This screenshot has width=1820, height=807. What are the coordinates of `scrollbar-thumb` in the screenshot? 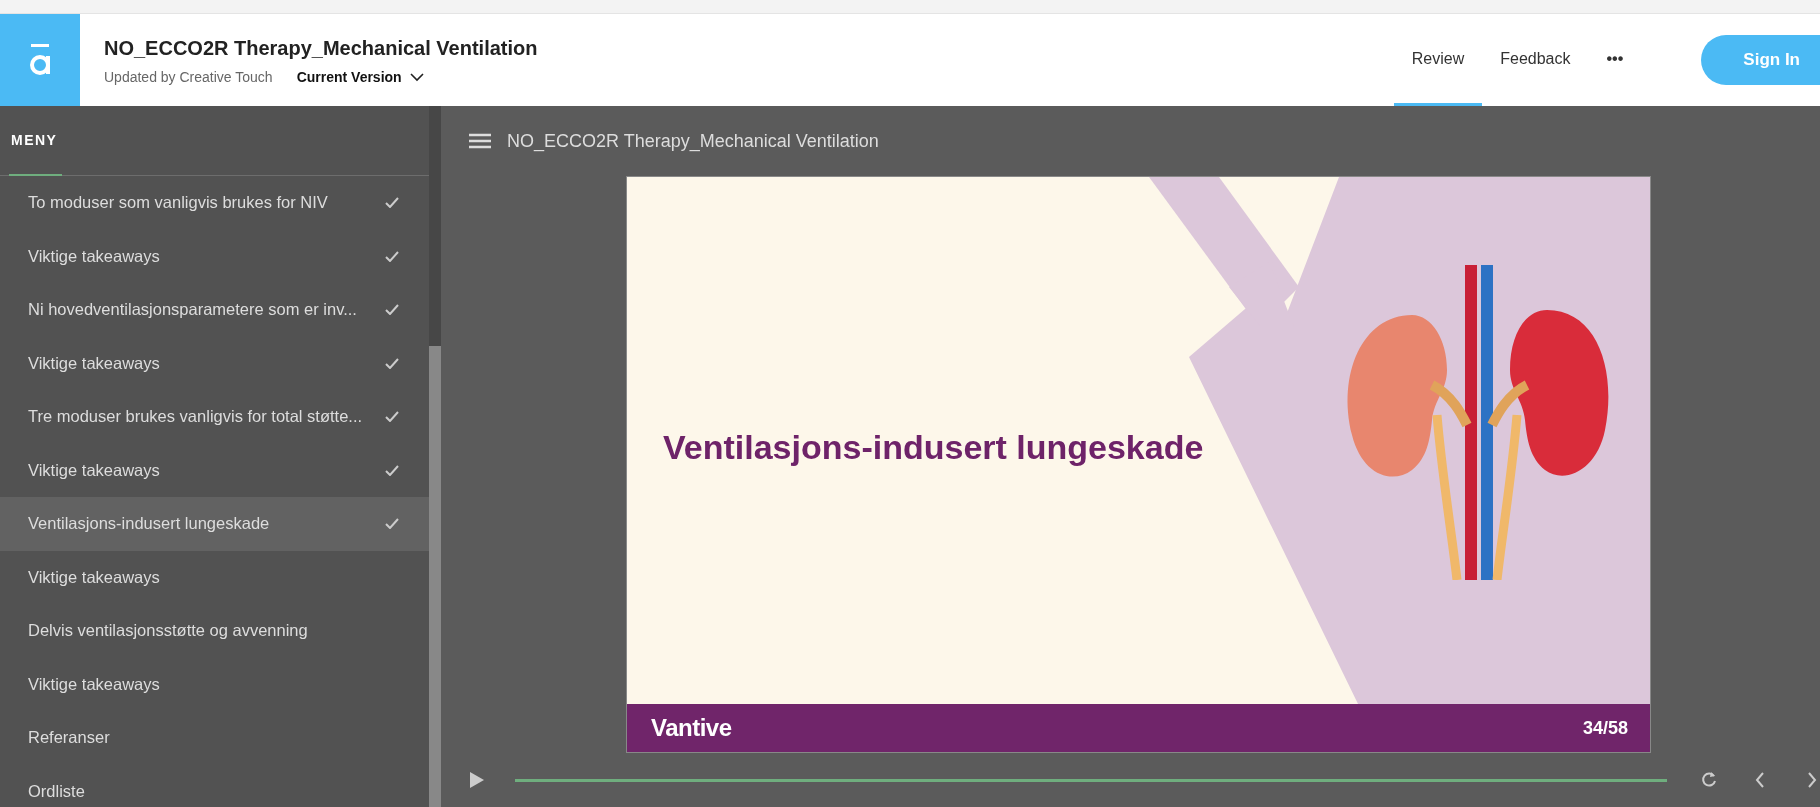 It's located at (435, 576).